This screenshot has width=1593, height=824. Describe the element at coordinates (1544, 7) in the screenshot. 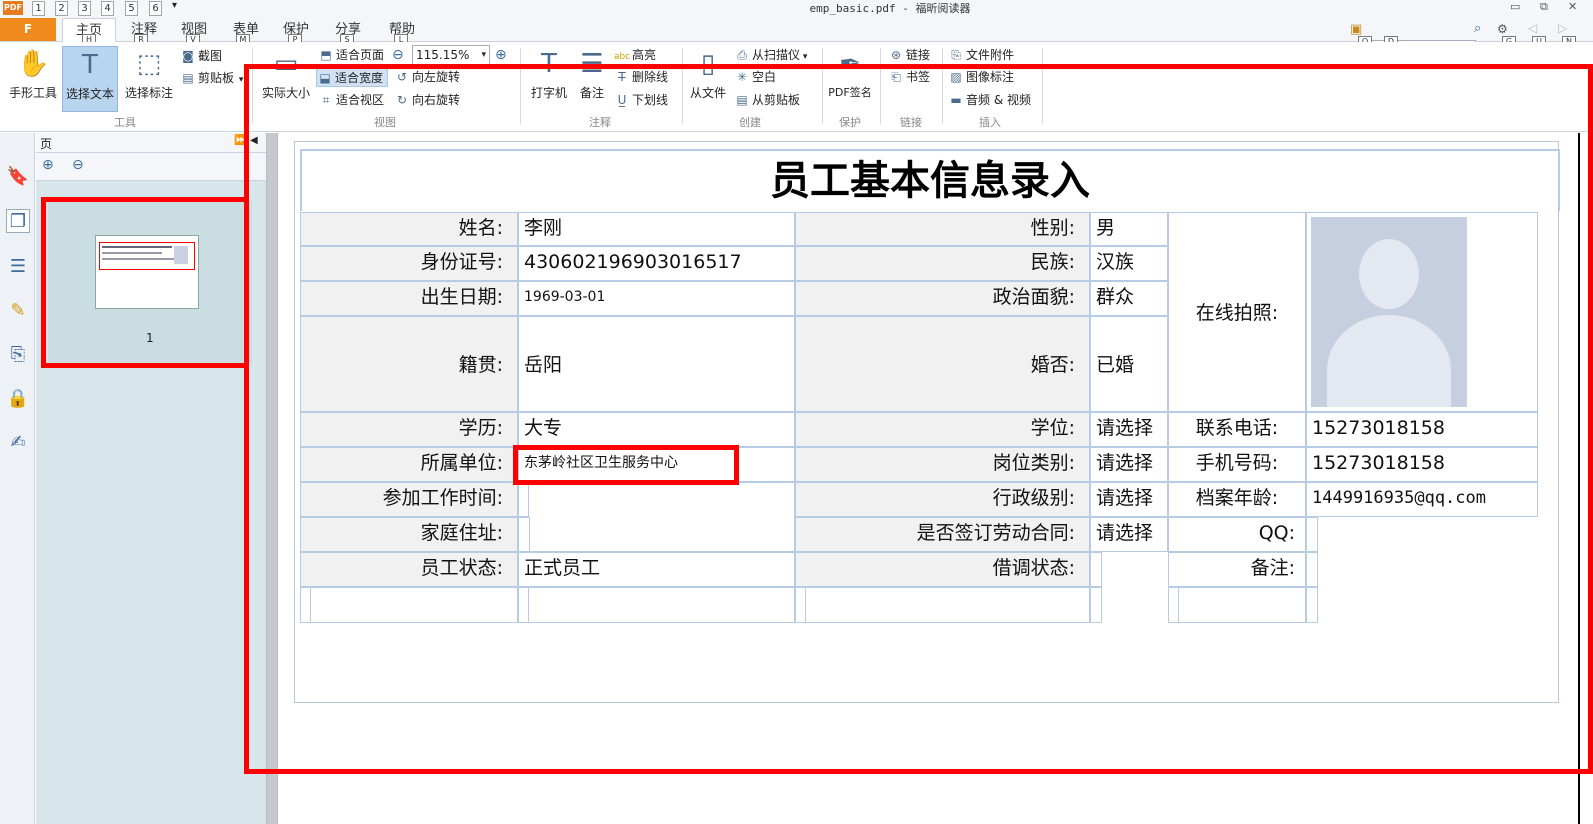

I see `restore-icon: ⧉` at that location.